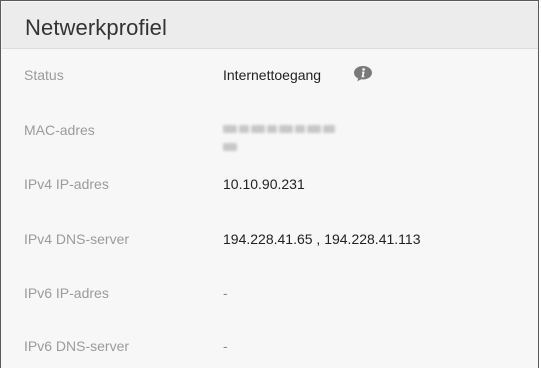 The image size is (541, 369). Describe the element at coordinates (66, 184) in the screenshot. I see `ipv4-address-label: IPv4 IP-adres` at that location.